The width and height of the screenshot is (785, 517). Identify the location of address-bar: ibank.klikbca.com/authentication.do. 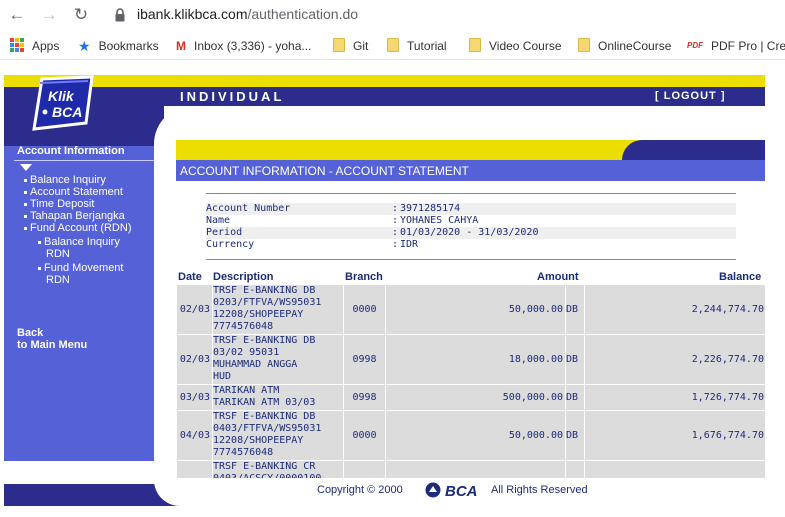
(247, 14).